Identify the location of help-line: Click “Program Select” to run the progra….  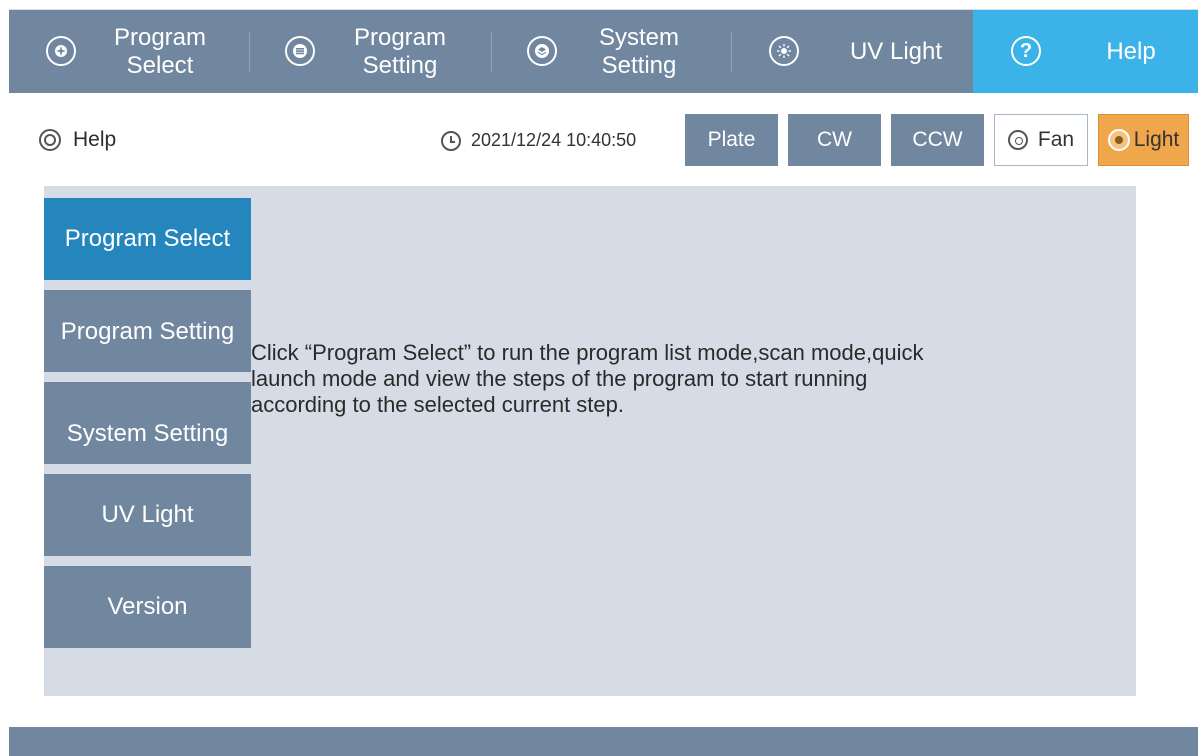
(587, 352).